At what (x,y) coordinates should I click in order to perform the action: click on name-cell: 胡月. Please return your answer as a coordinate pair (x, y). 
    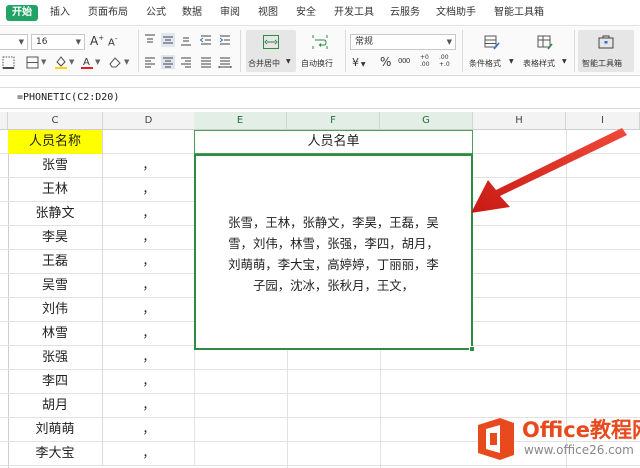
    Looking at the image, I should click on (55, 406).